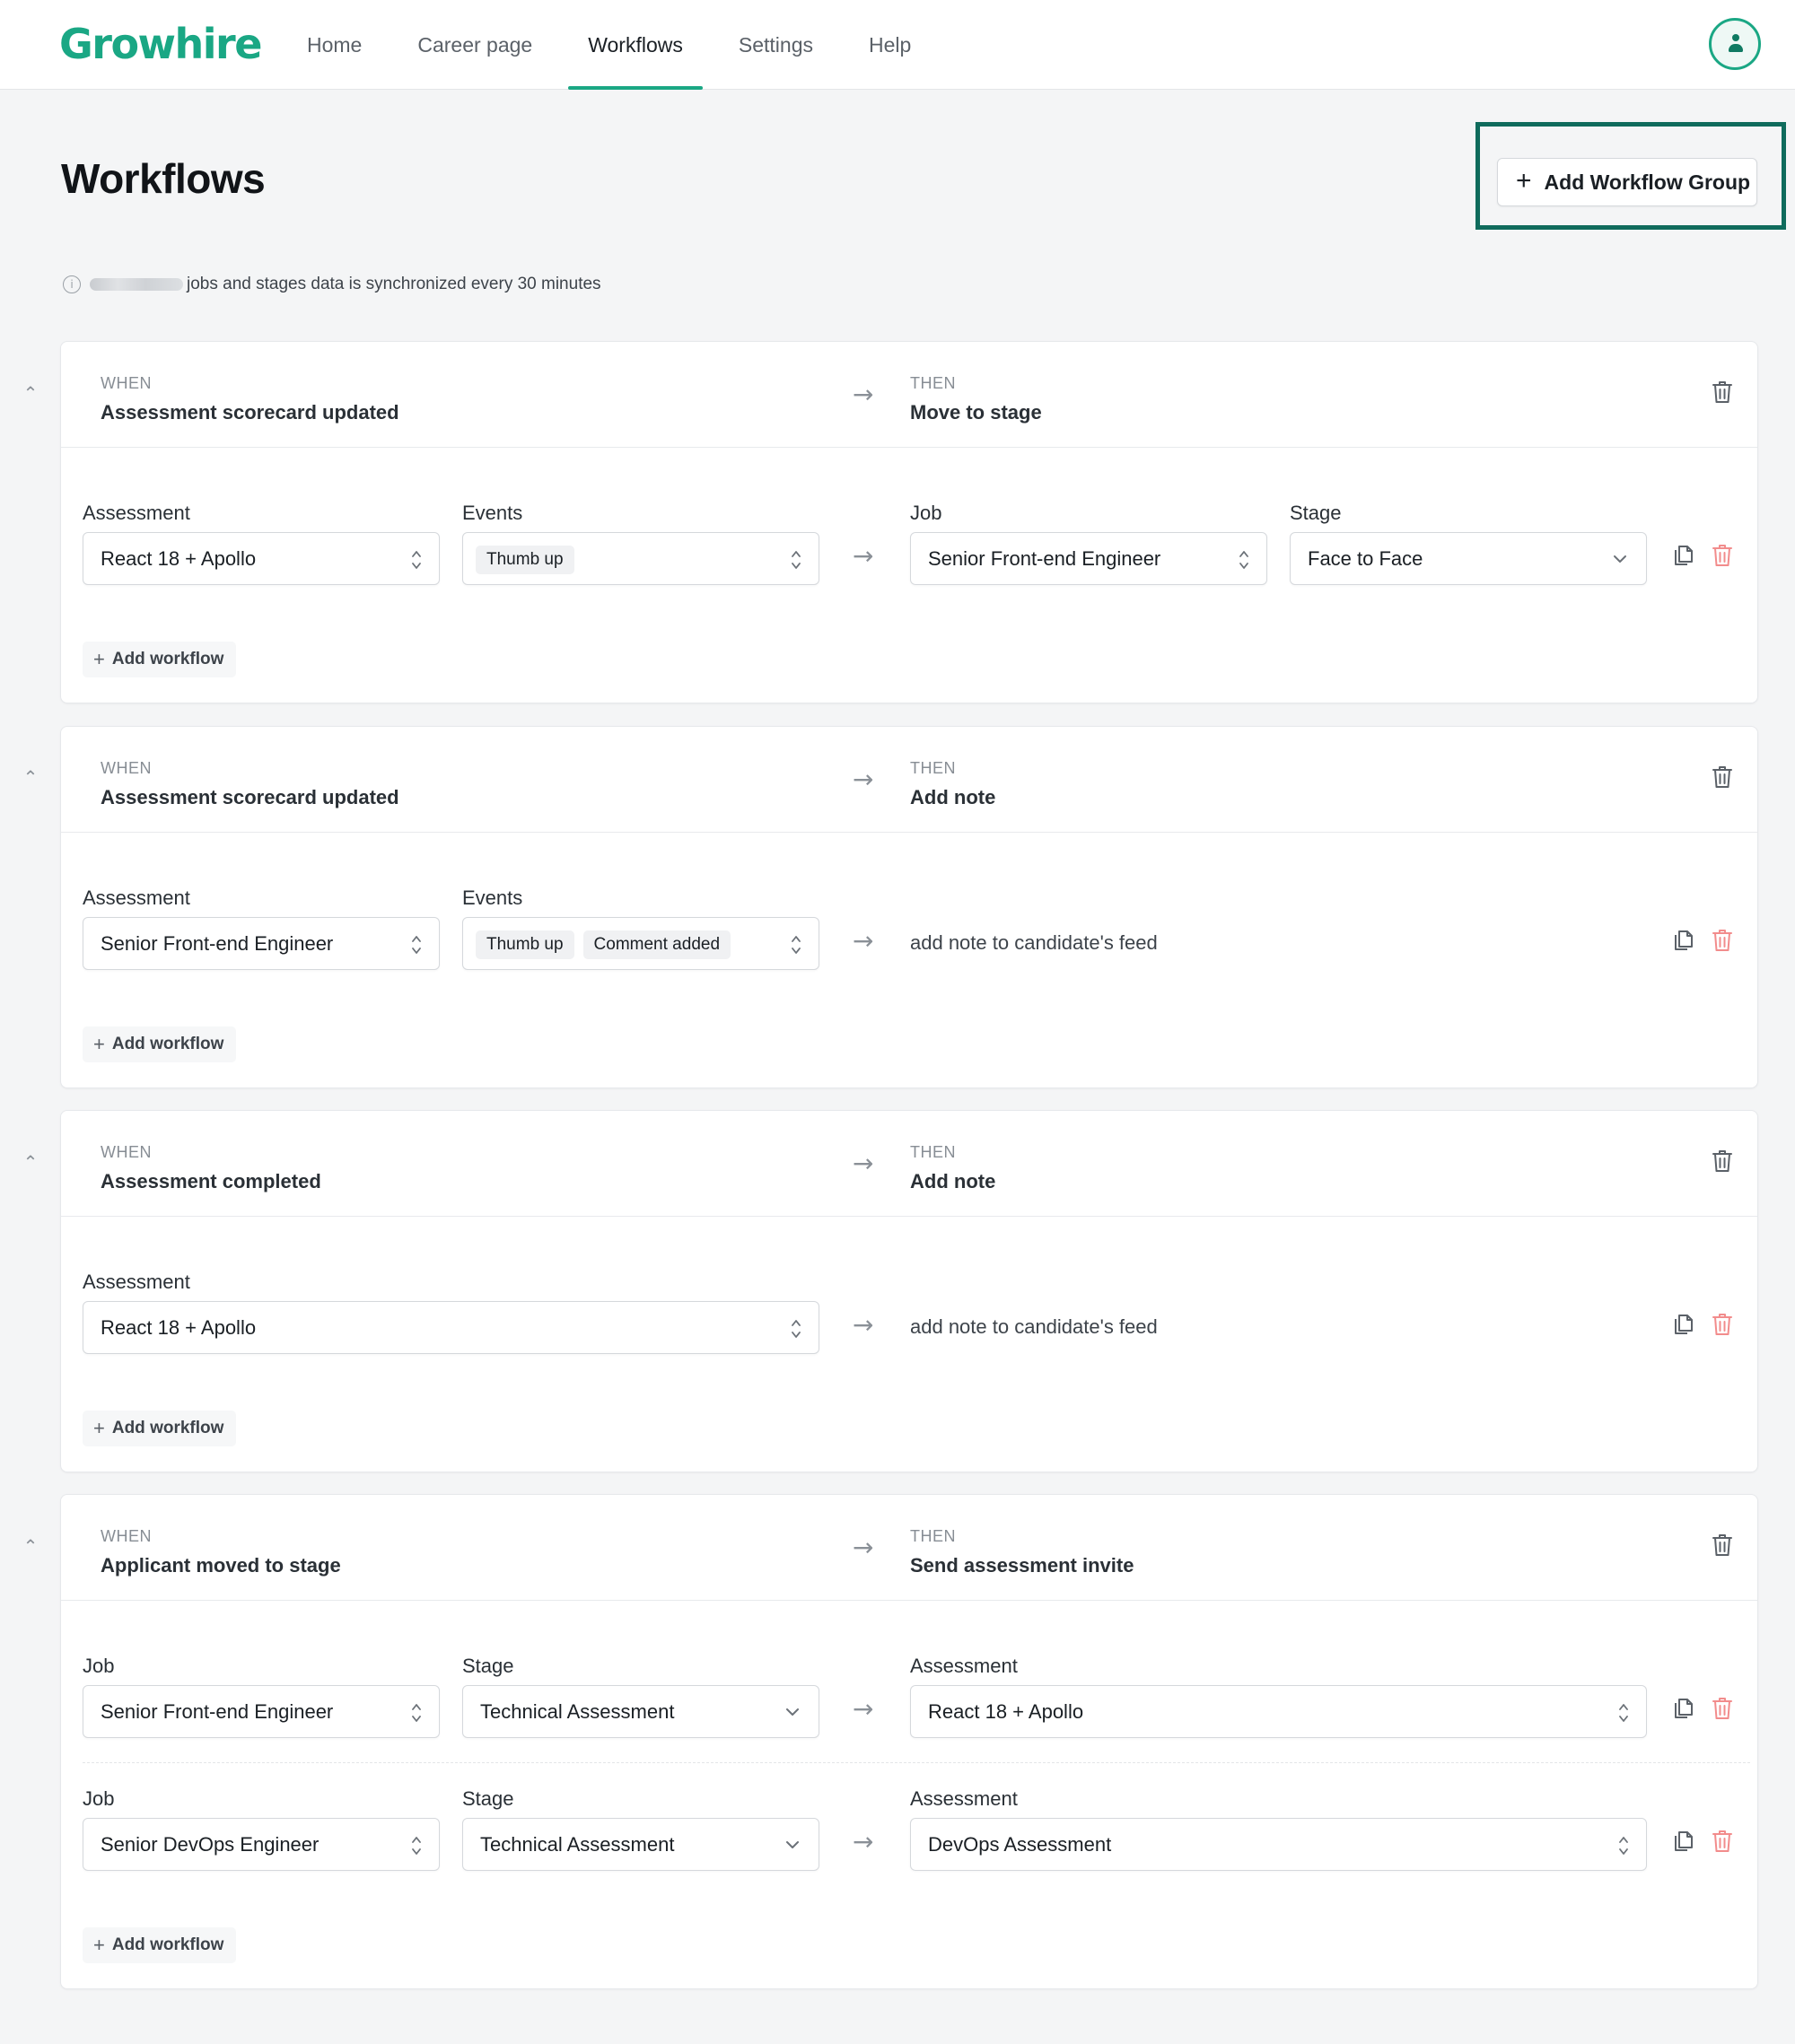 Image resolution: width=1795 pixels, height=2044 pixels. What do you see at coordinates (250, 413) in the screenshot?
I see `trigger-title: Assessment scorecard updated` at bounding box center [250, 413].